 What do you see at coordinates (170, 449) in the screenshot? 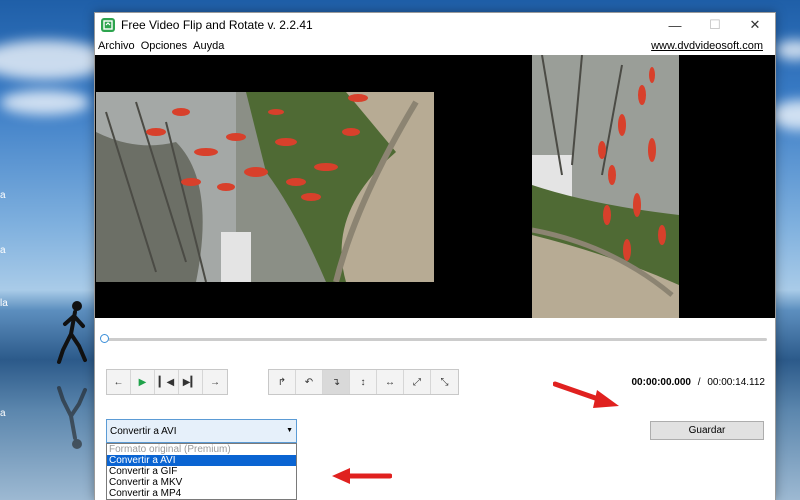
I see `format-option: Formato original (Premium)` at bounding box center [170, 449].